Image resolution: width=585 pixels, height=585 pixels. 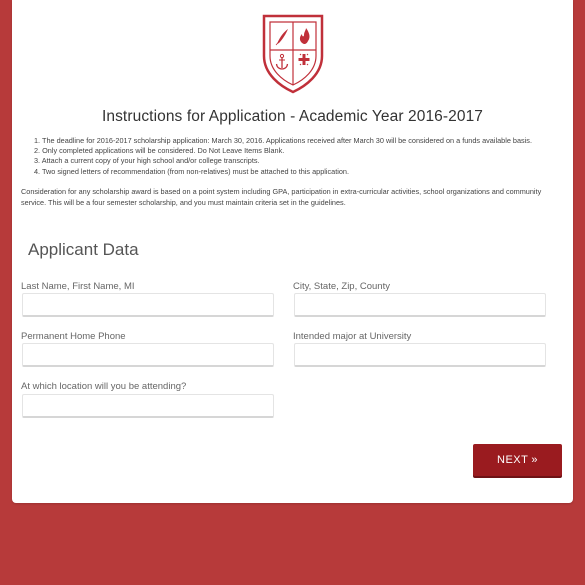 What do you see at coordinates (352, 336) in the screenshot?
I see `major-label: Intended major at University` at bounding box center [352, 336].